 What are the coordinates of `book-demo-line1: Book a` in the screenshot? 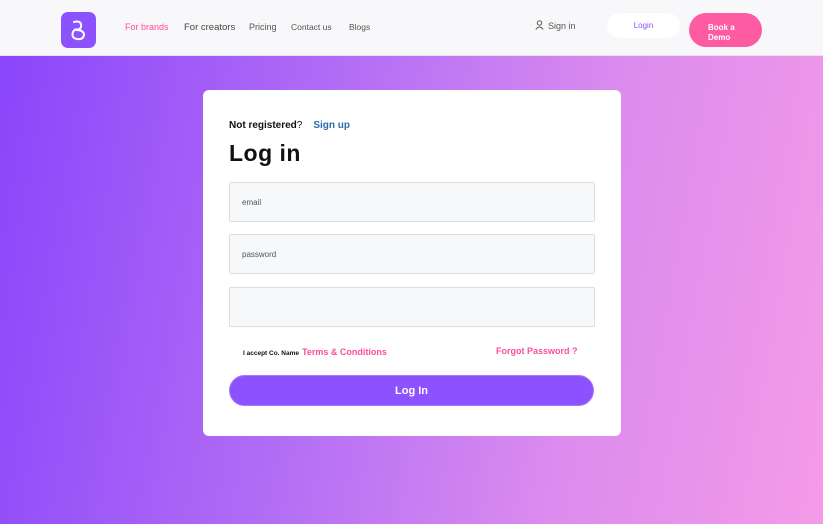 It's located at (721, 27).